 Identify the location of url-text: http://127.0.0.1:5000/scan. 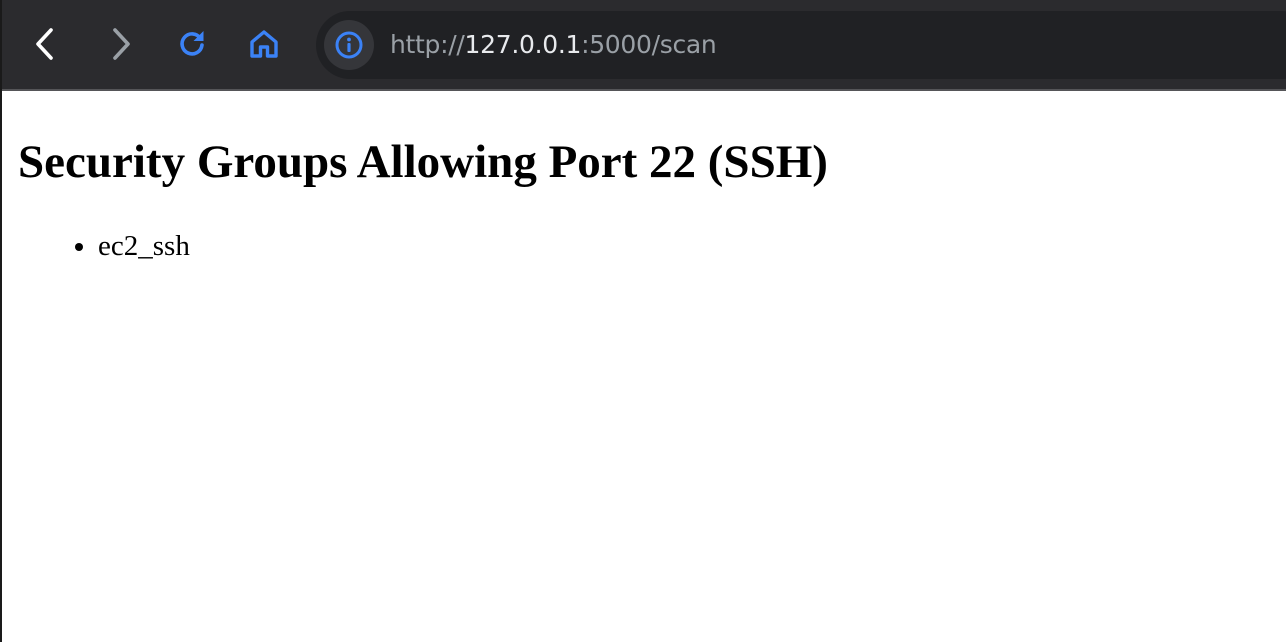
(553, 45).